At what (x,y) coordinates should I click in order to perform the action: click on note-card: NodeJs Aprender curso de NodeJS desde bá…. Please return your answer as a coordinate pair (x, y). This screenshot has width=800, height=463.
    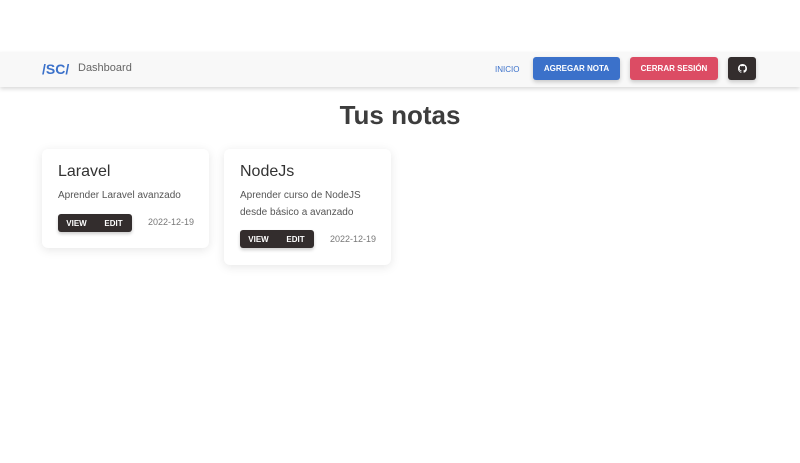
    Looking at the image, I should click on (307, 207).